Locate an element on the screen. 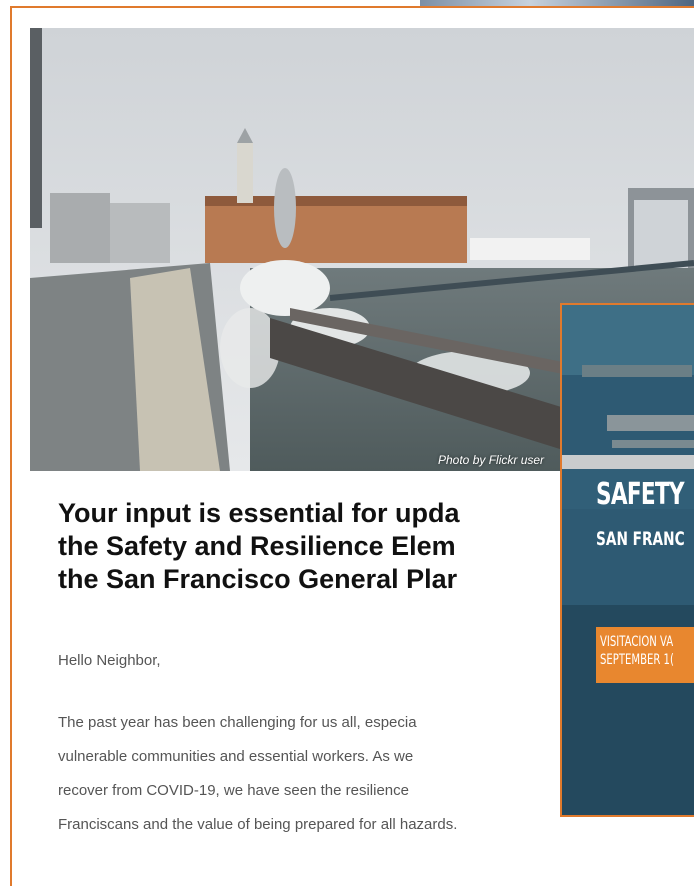 The height and width of the screenshot is (886, 694). poster-title: SAFETY is located at coordinates (640, 494).